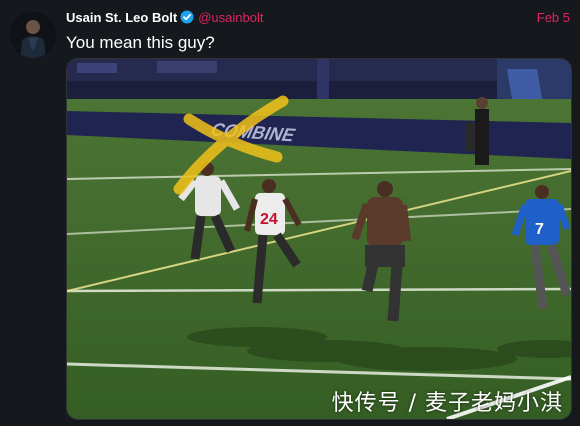  Describe the element at coordinates (539, 229) in the screenshot. I see `jersey-number-7: 7` at that location.